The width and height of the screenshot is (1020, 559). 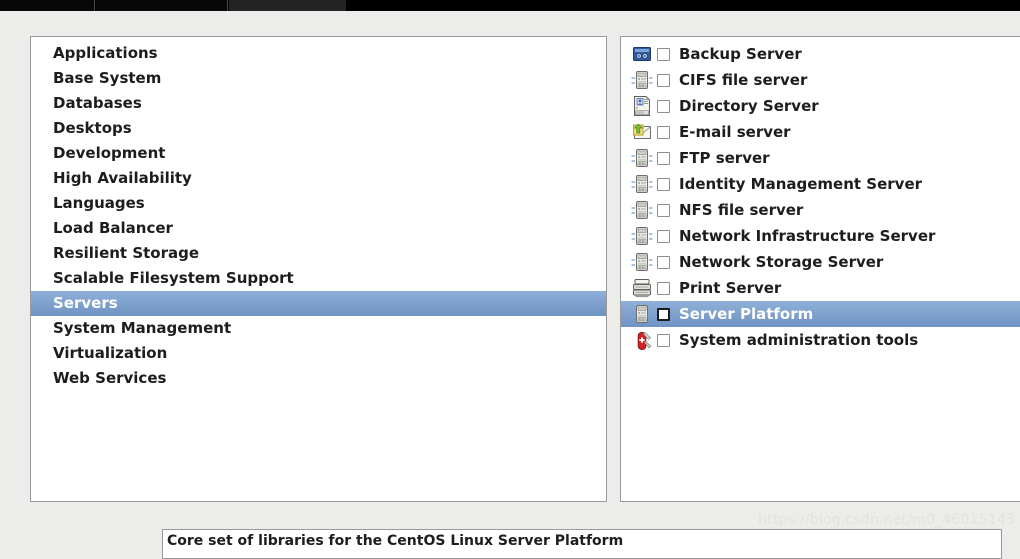 I want to click on addon-list-item: Print Server, so click(x=820, y=288).